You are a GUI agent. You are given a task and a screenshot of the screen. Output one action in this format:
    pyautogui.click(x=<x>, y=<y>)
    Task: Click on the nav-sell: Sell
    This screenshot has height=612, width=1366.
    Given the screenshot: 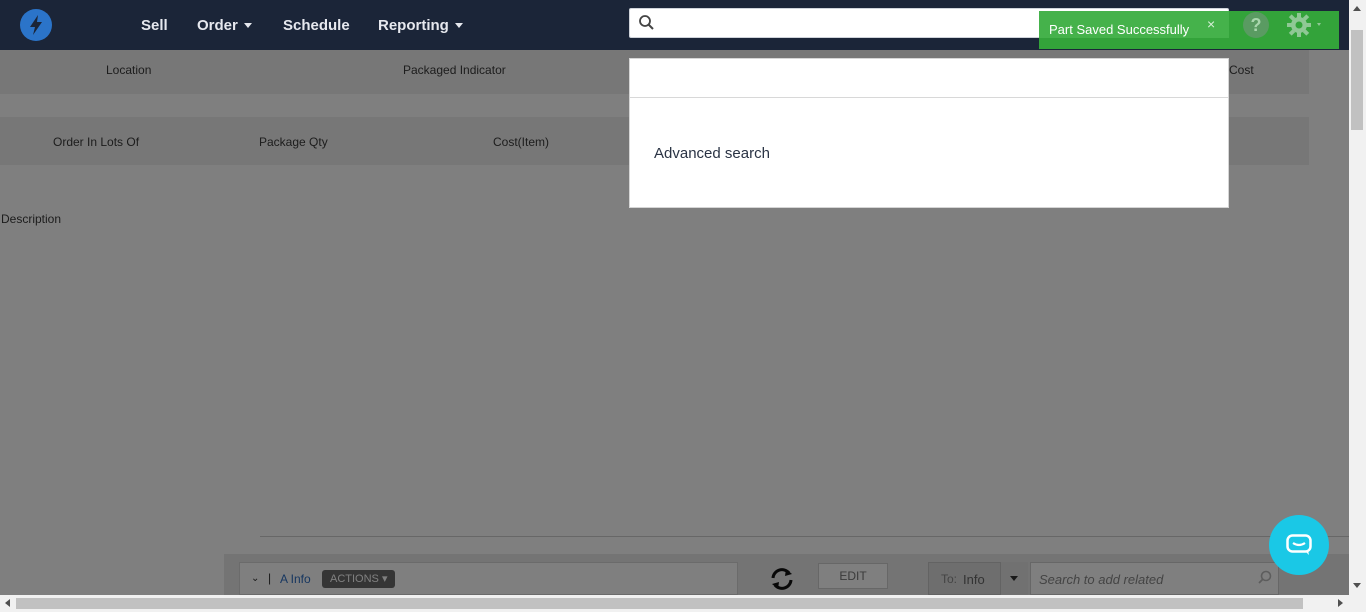 What is the action you would take?
    pyautogui.click(x=154, y=25)
    